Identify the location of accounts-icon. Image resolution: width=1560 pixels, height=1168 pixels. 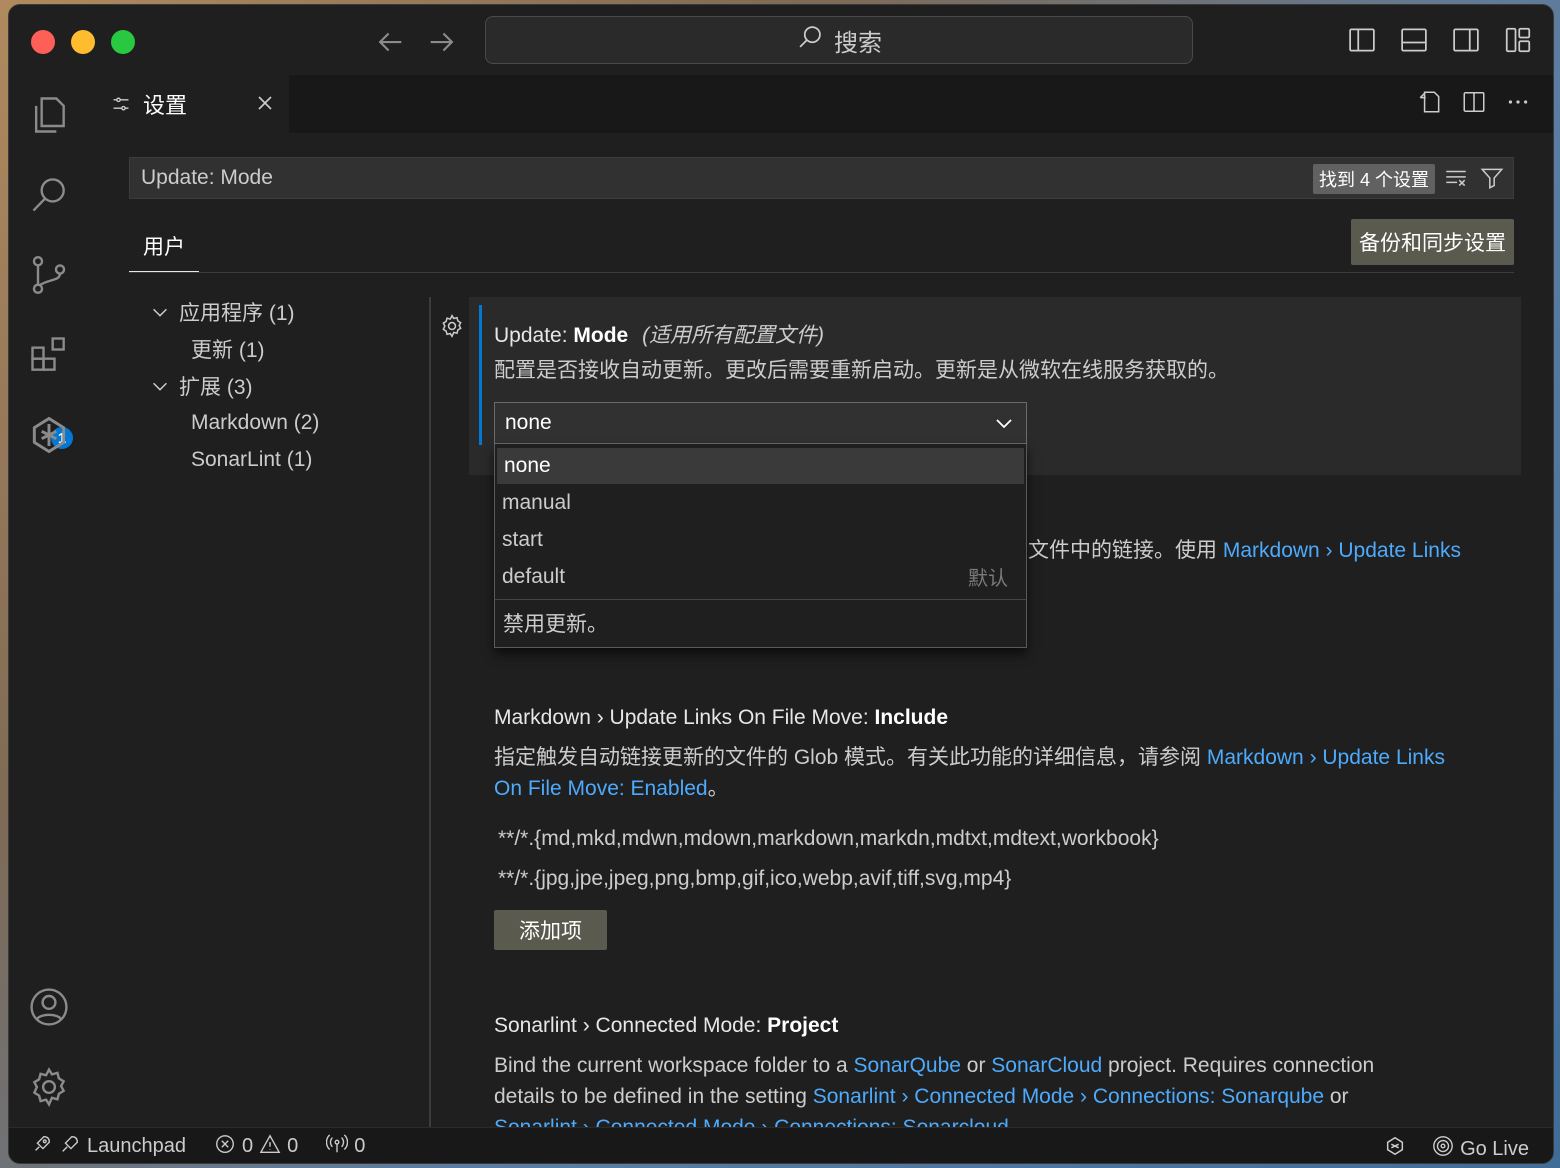
(49, 1007).